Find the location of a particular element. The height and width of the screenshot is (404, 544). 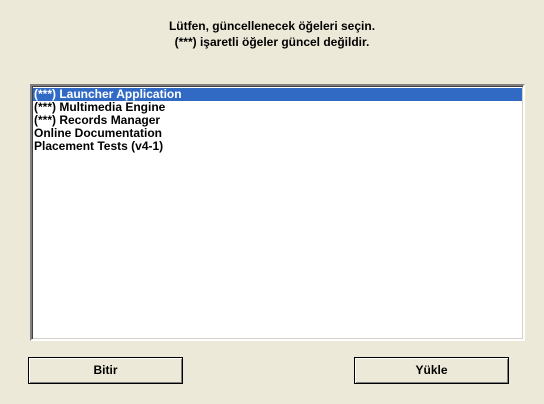

finish-button: Bitir is located at coordinates (105, 370).